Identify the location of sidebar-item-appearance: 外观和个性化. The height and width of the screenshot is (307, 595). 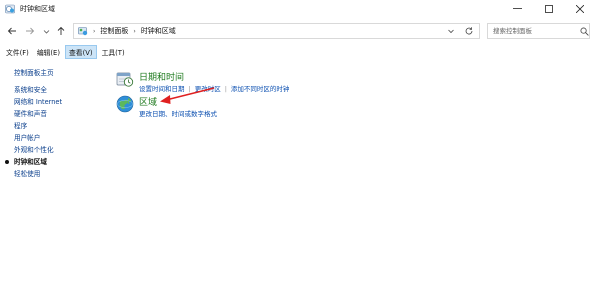
(59, 150).